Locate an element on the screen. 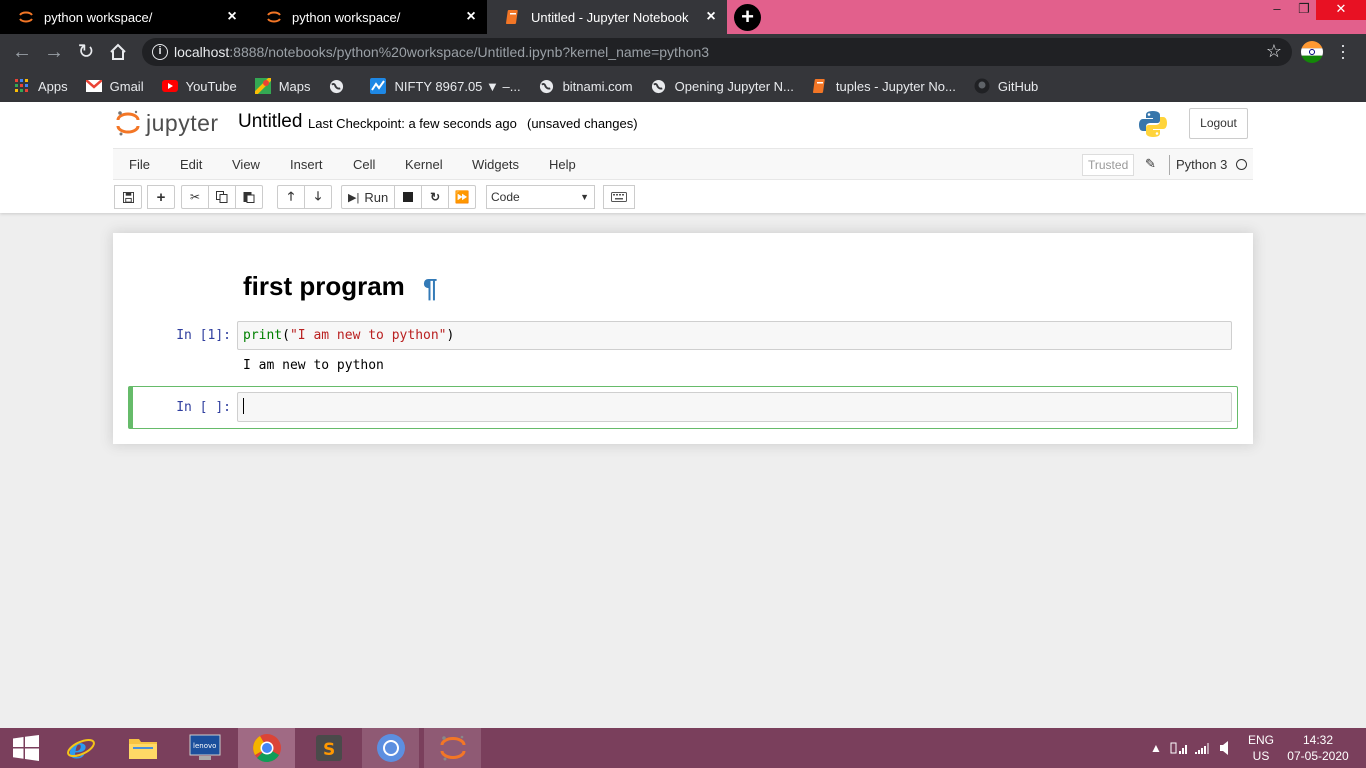  bookmark-maps: Maps is located at coordinates (282, 86).